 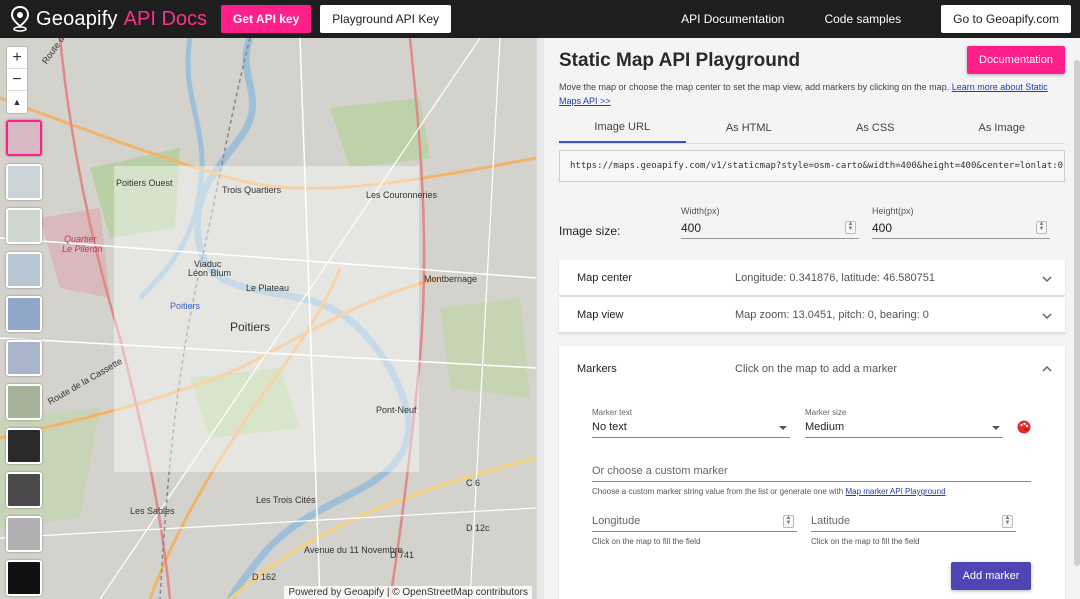 I want to click on map-zoom-control: + − ▲, so click(x=17, y=80).